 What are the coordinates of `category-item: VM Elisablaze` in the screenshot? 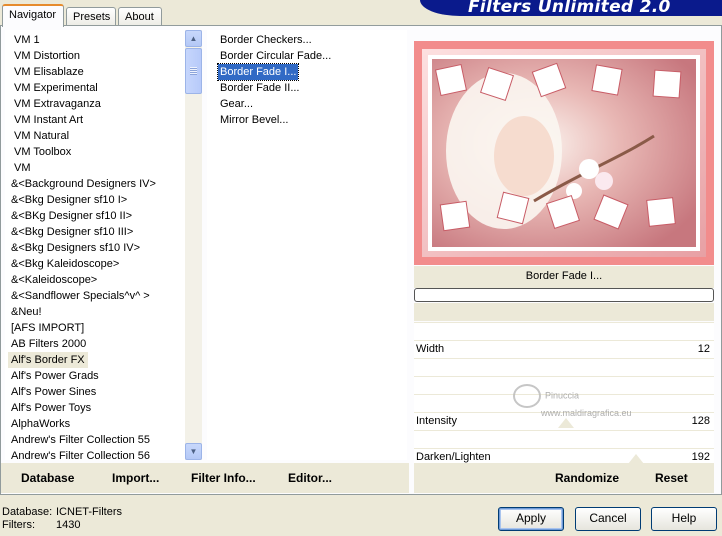 It's located at (49, 72).